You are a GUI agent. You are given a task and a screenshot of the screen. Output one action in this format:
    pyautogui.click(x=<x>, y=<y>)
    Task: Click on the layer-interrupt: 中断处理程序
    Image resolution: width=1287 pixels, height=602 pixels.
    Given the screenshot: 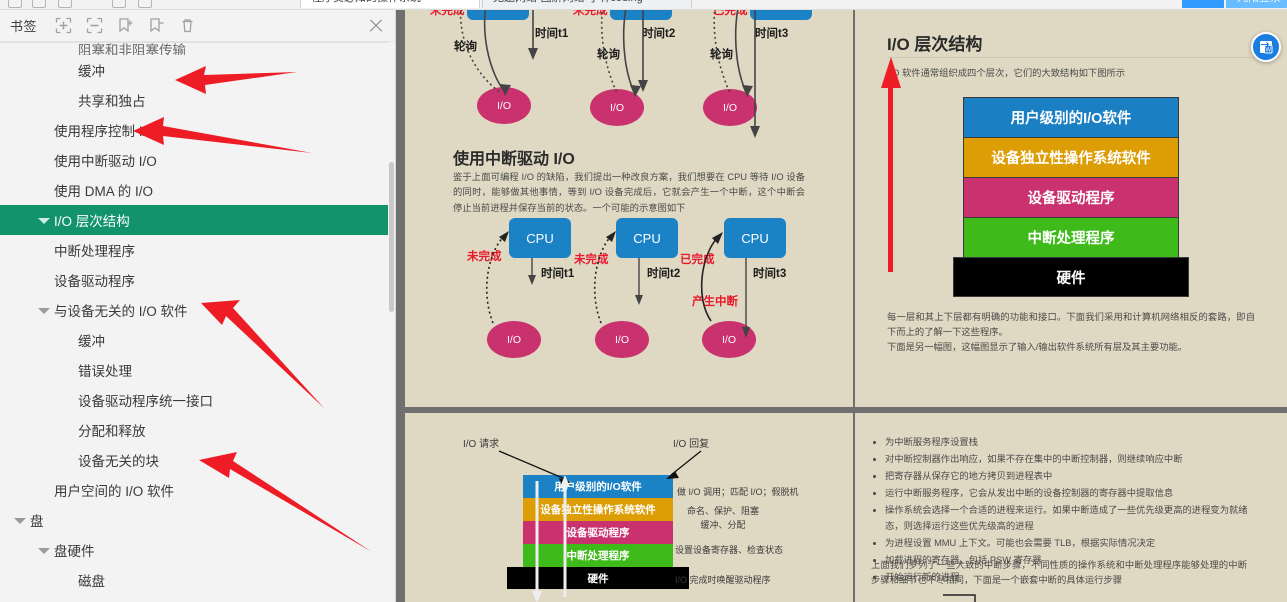 What is the action you would take?
    pyautogui.click(x=1071, y=237)
    